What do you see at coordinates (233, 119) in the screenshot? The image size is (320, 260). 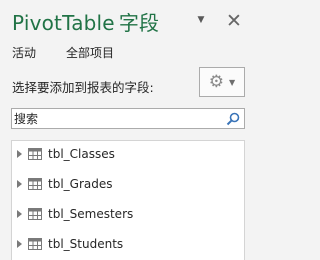 I see `search-icon` at bounding box center [233, 119].